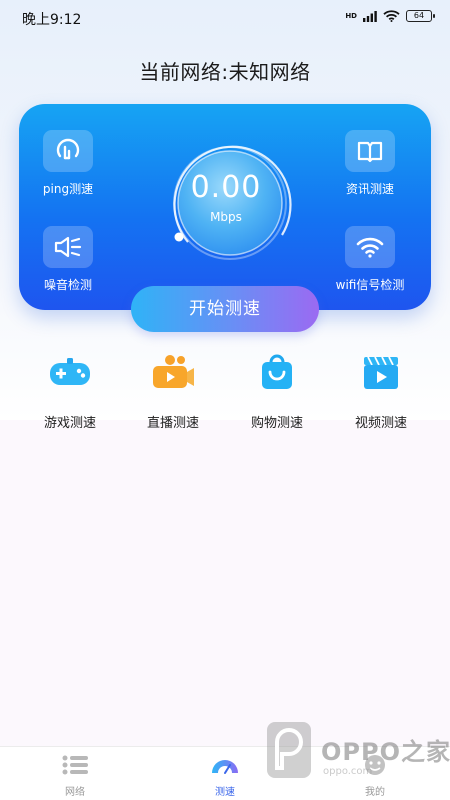 The height and width of the screenshot is (800, 450). Describe the element at coordinates (225, 18) in the screenshot. I see `status-bar: 晚上9:12 HD 64` at that location.